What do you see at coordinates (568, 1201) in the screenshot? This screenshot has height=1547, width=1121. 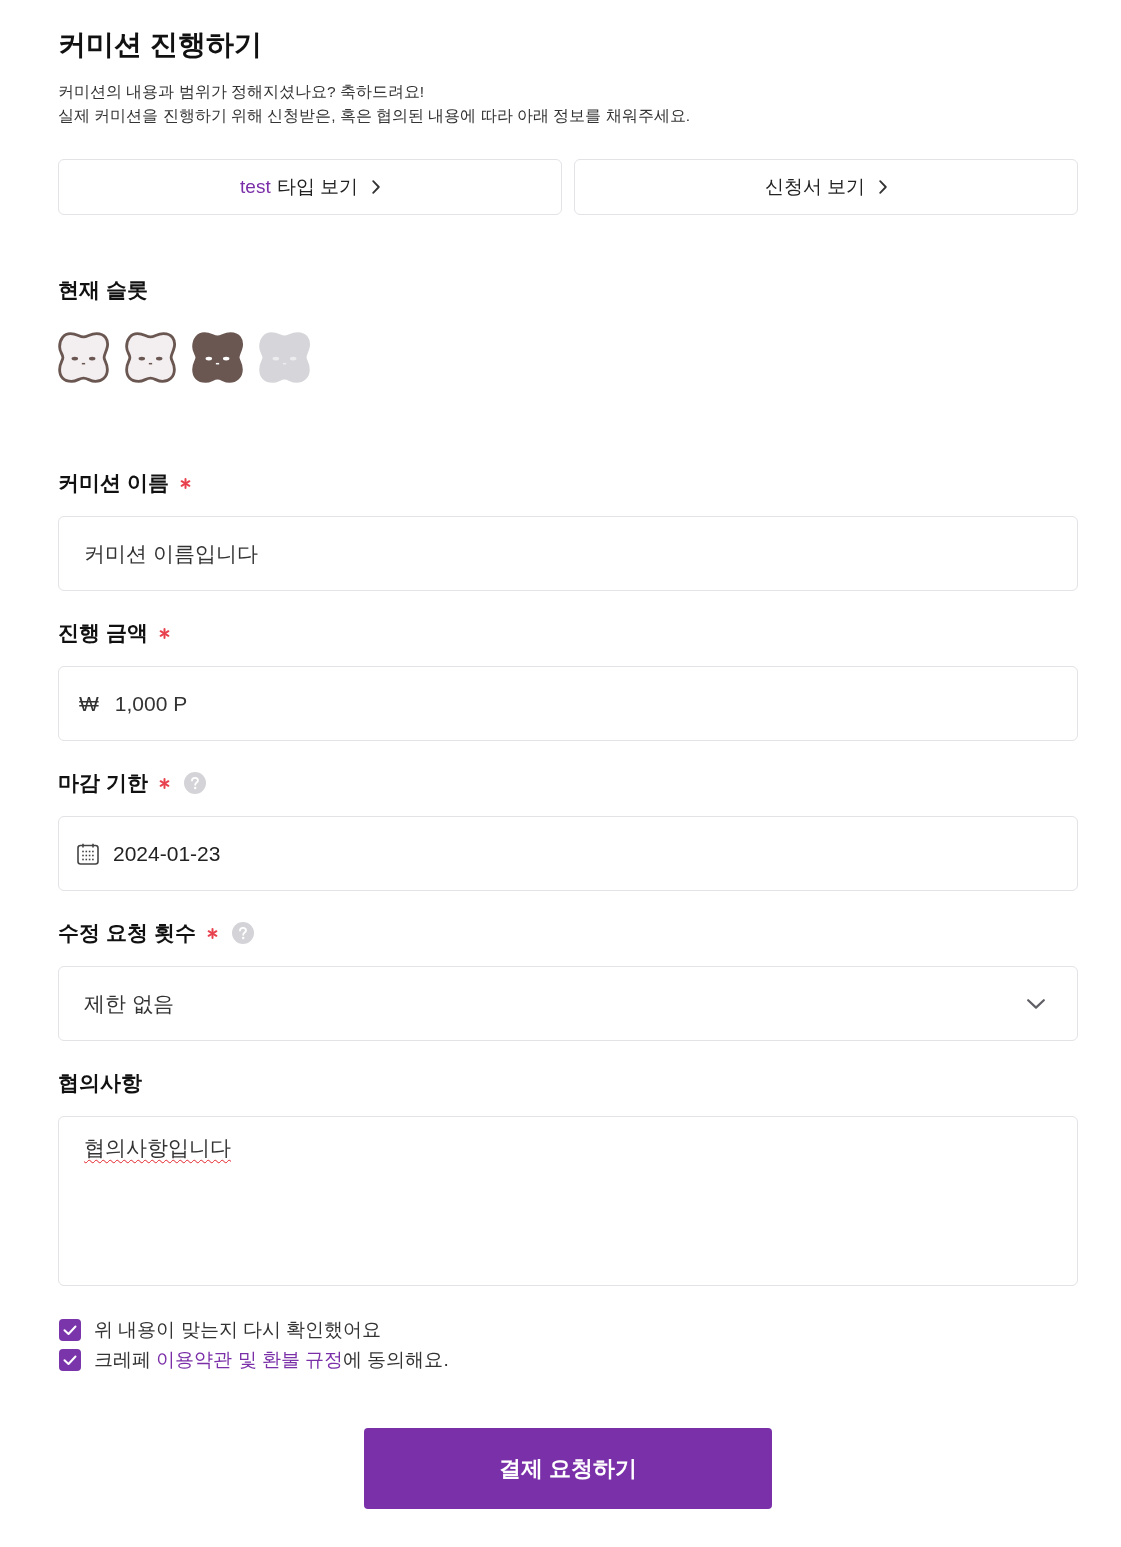 I see `textarea-field: 협의사항입니다` at bounding box center [568, 1201].